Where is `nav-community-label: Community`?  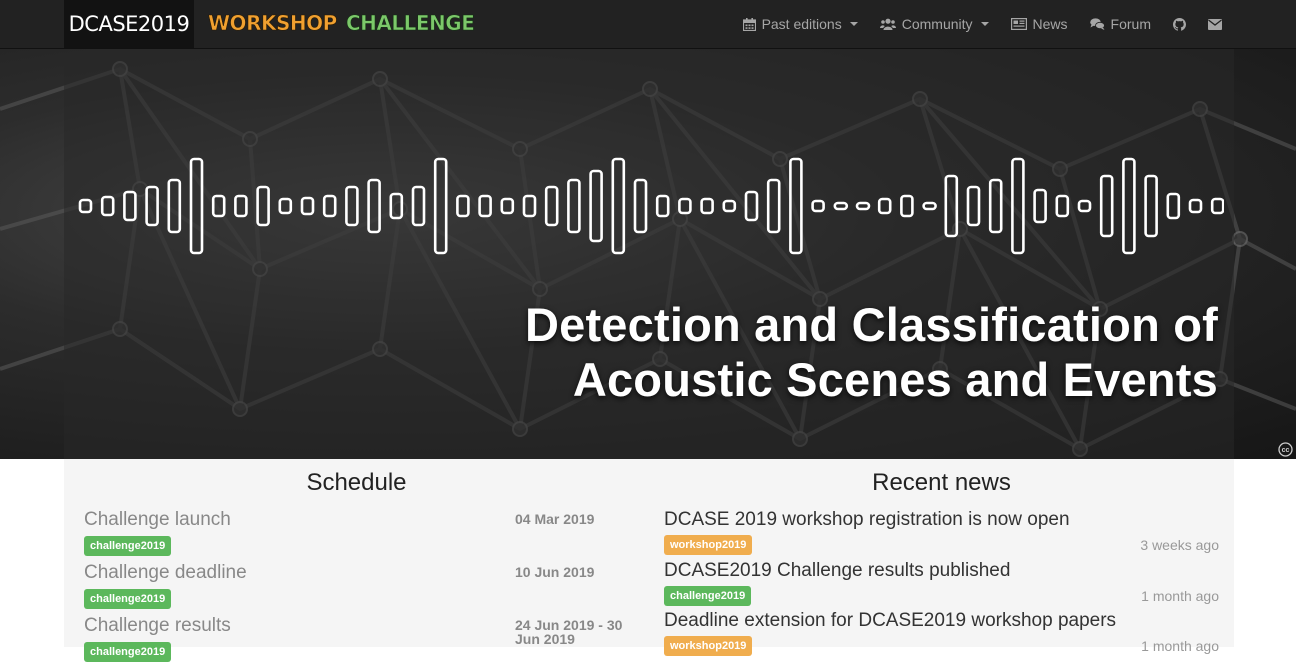 nav-community-label: Community is located at coordinates (937, 24).